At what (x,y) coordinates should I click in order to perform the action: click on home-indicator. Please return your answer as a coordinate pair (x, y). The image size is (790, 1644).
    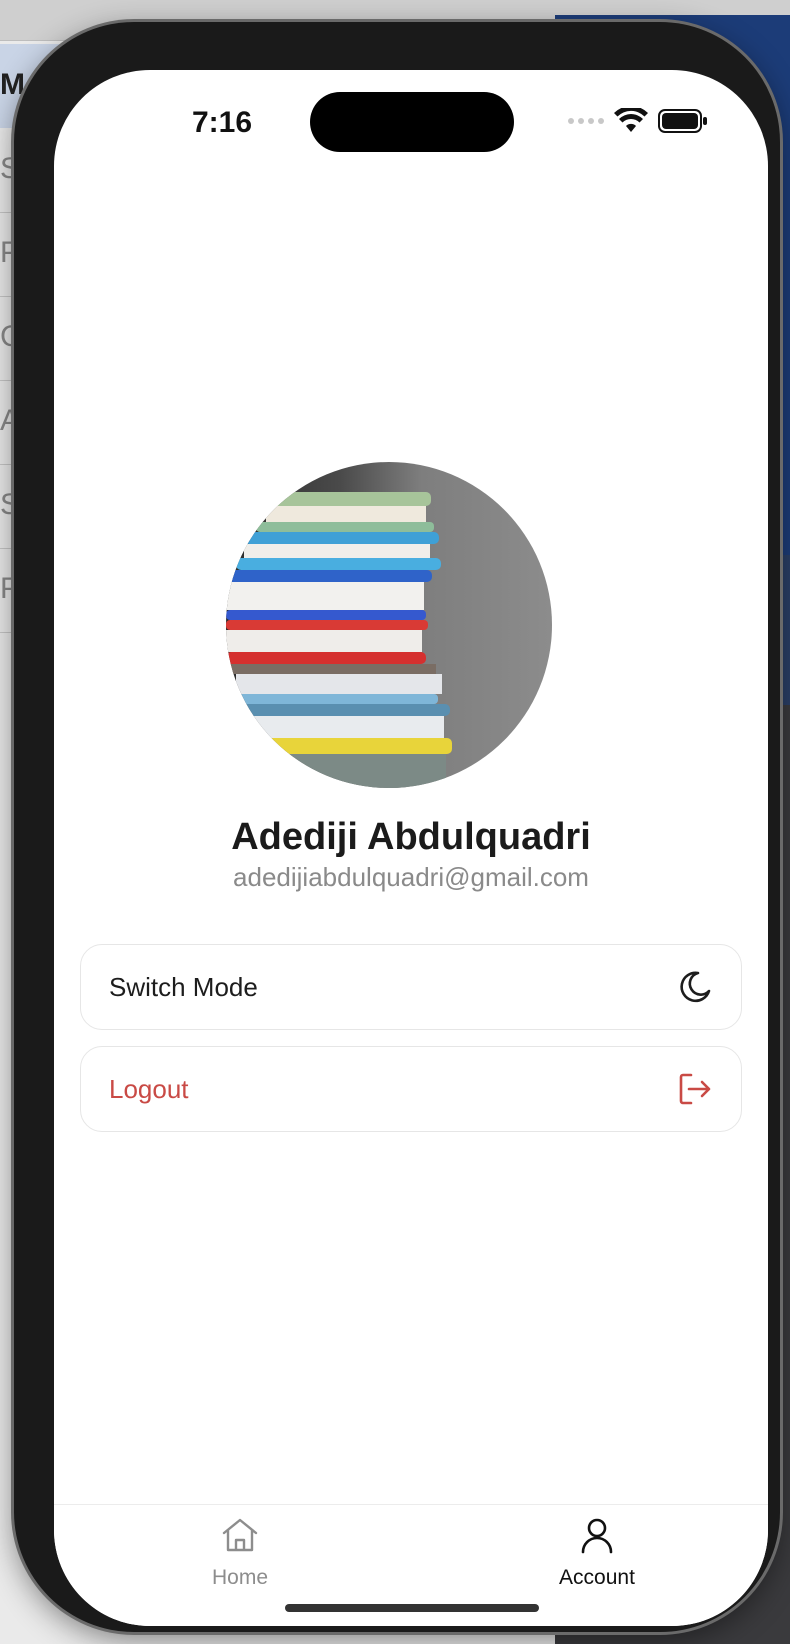
    Looking at the image, I should click on (412, 1608).